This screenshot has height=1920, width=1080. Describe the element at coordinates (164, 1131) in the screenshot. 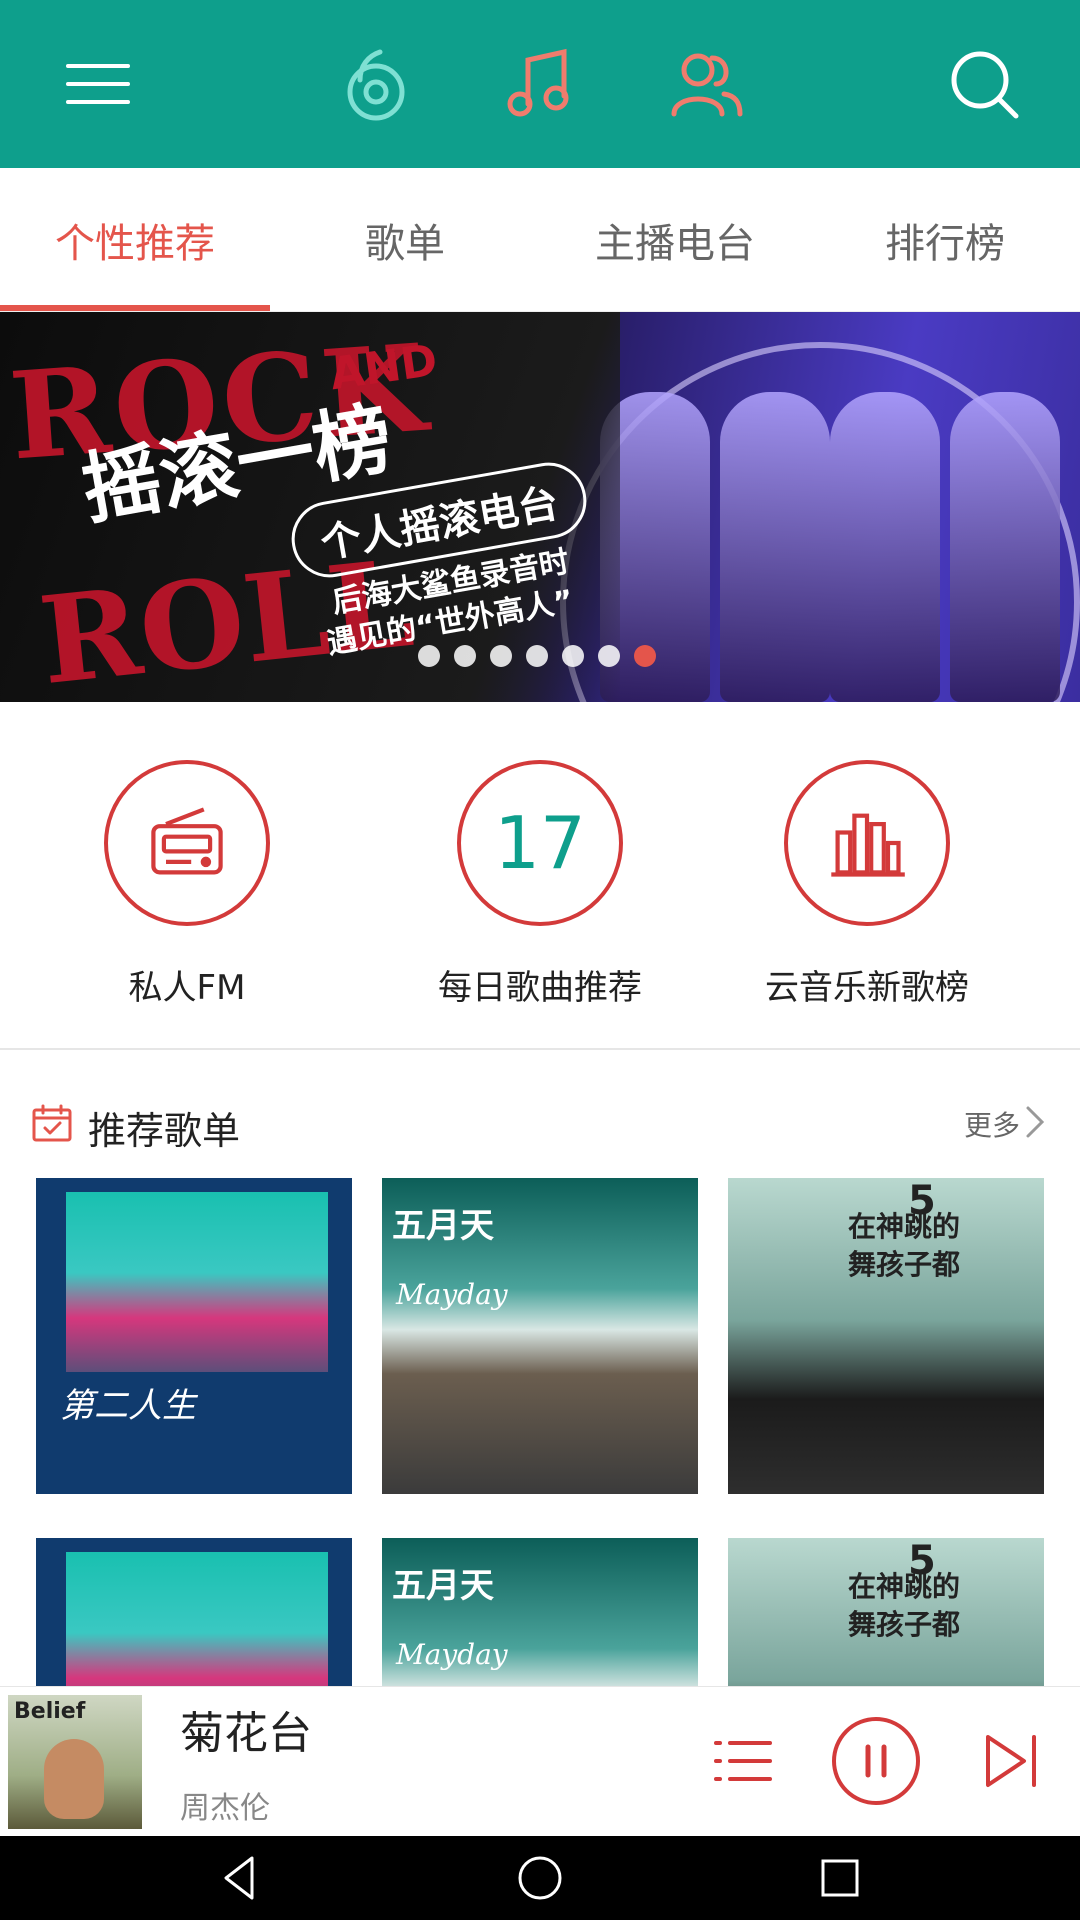

I see `section-title: 推荐歌单` at that location.